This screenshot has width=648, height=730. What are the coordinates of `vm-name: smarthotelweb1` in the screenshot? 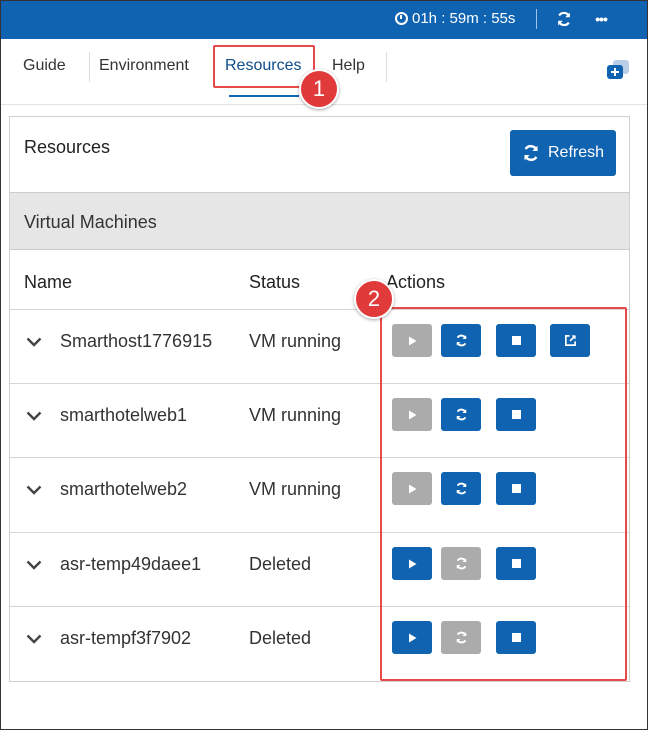 It's located at (124, 415).